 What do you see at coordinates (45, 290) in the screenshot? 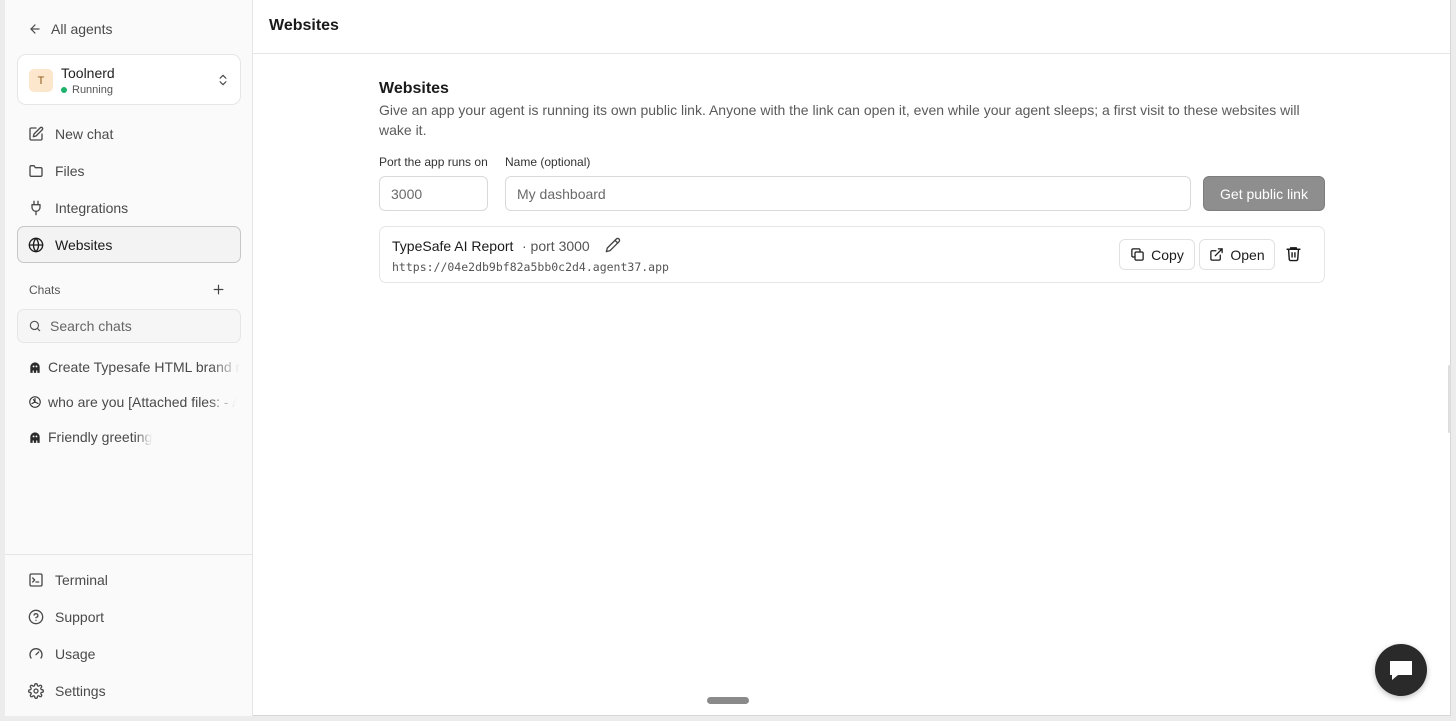
I see `chats-section-label: Chats` at bounding box center [45, 290].